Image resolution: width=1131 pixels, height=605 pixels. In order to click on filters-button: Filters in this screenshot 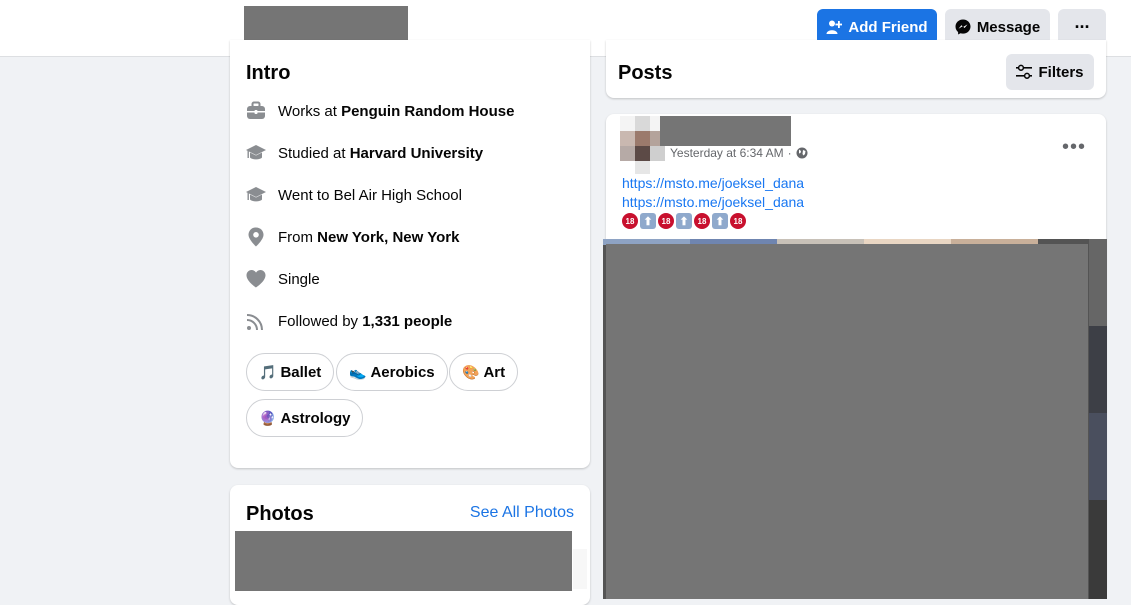, I will do `click(1050, 72)`.